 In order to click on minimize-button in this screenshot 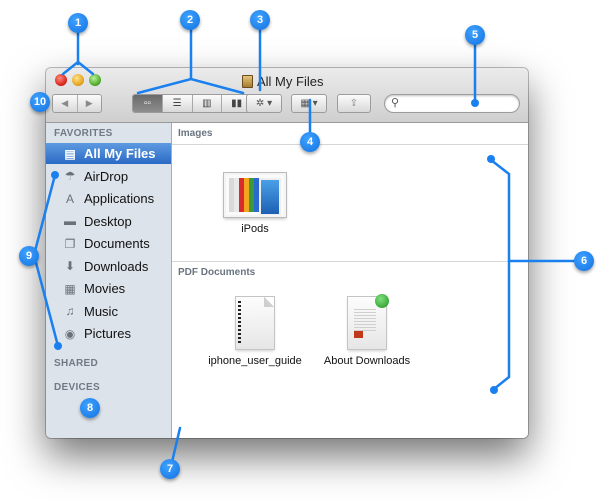, I will do `click(78, 80)`.